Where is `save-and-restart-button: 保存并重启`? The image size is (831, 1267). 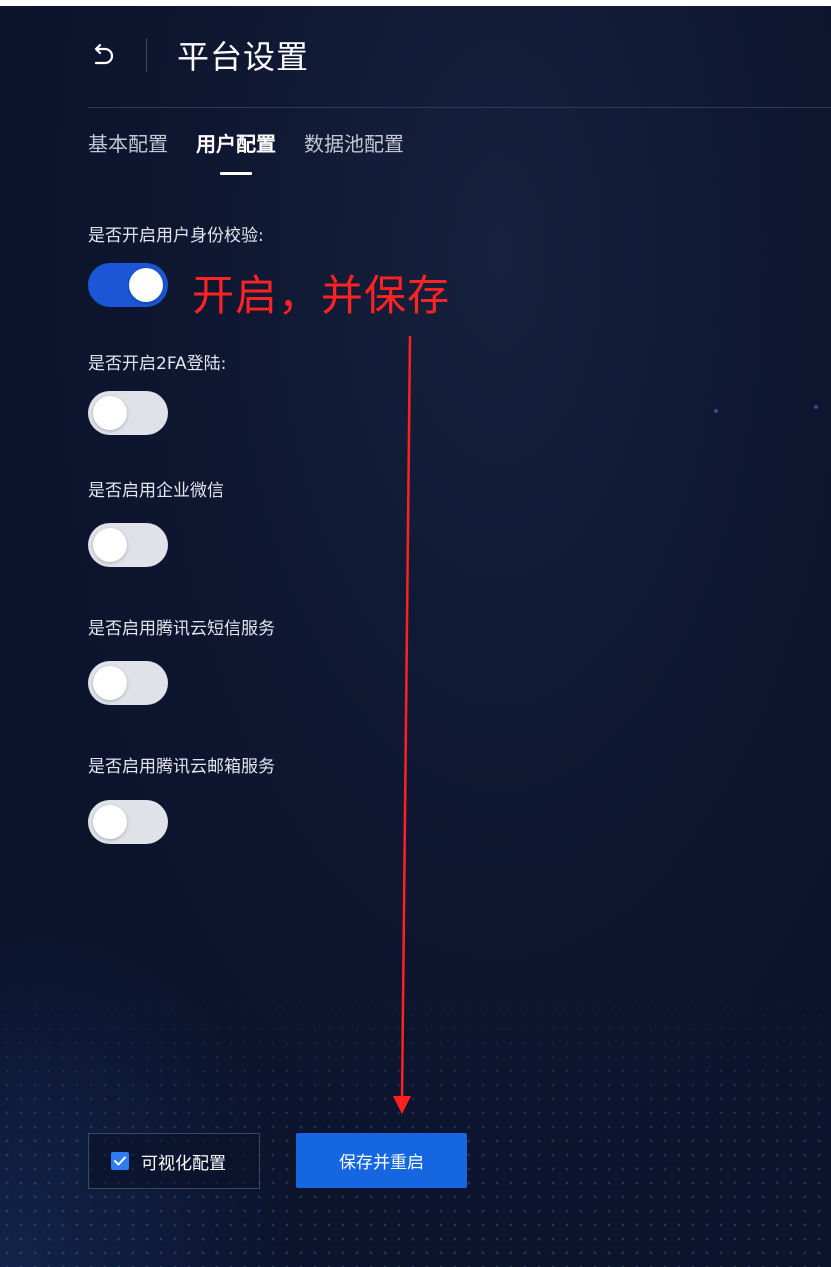
save-and-restart-button: 保存并重启 is located at coordinates (381, 1160).